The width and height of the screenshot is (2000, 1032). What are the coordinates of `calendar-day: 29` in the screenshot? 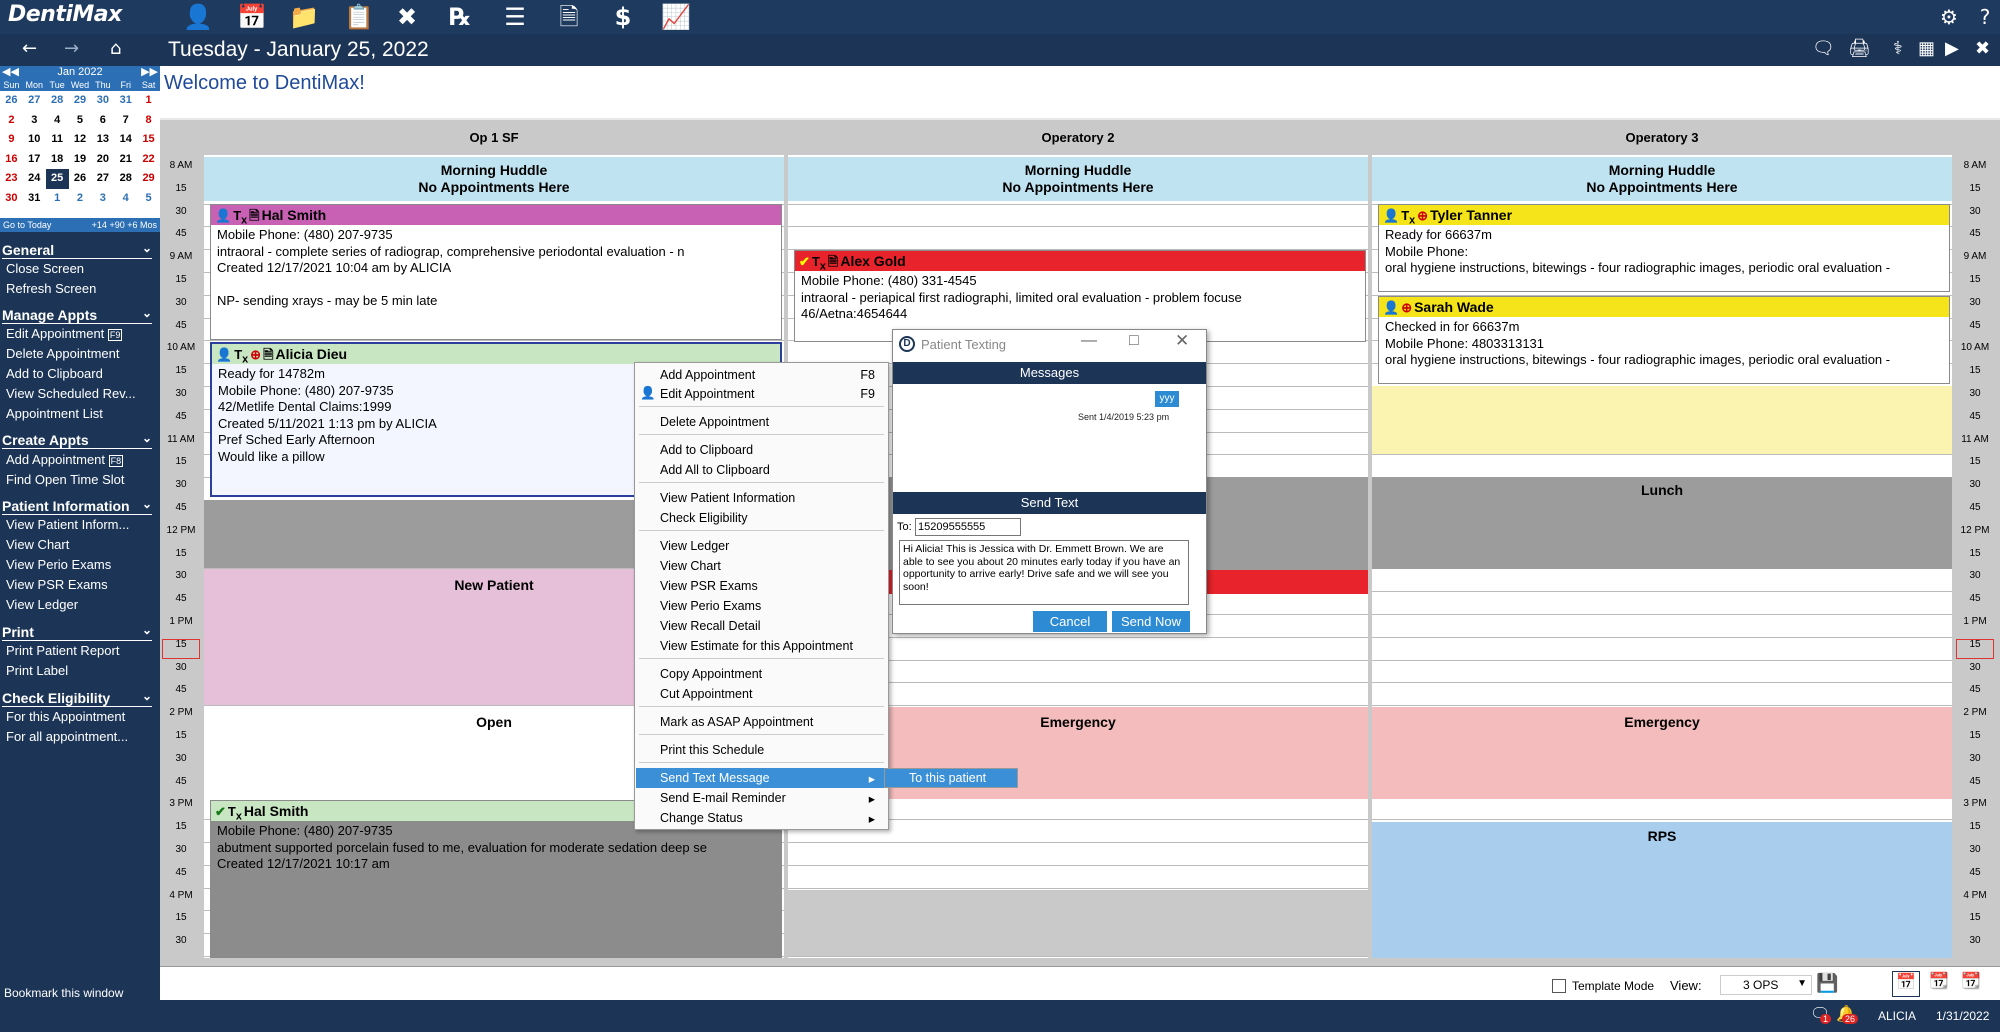 It's located at (80, 101).